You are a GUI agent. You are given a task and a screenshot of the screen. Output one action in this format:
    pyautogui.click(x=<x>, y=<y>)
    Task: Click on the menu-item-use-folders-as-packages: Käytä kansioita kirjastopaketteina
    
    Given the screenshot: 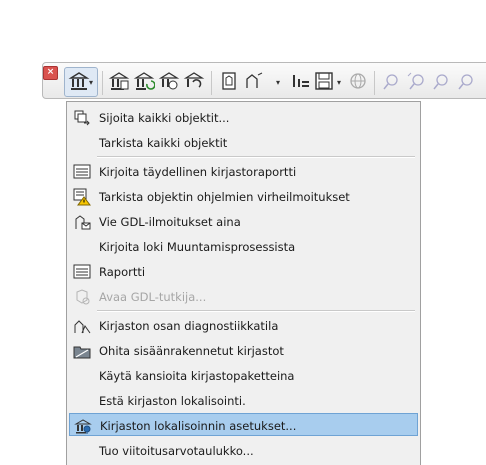 What is the action you would take?
    pyautogui.click(x=243, y=375)
    